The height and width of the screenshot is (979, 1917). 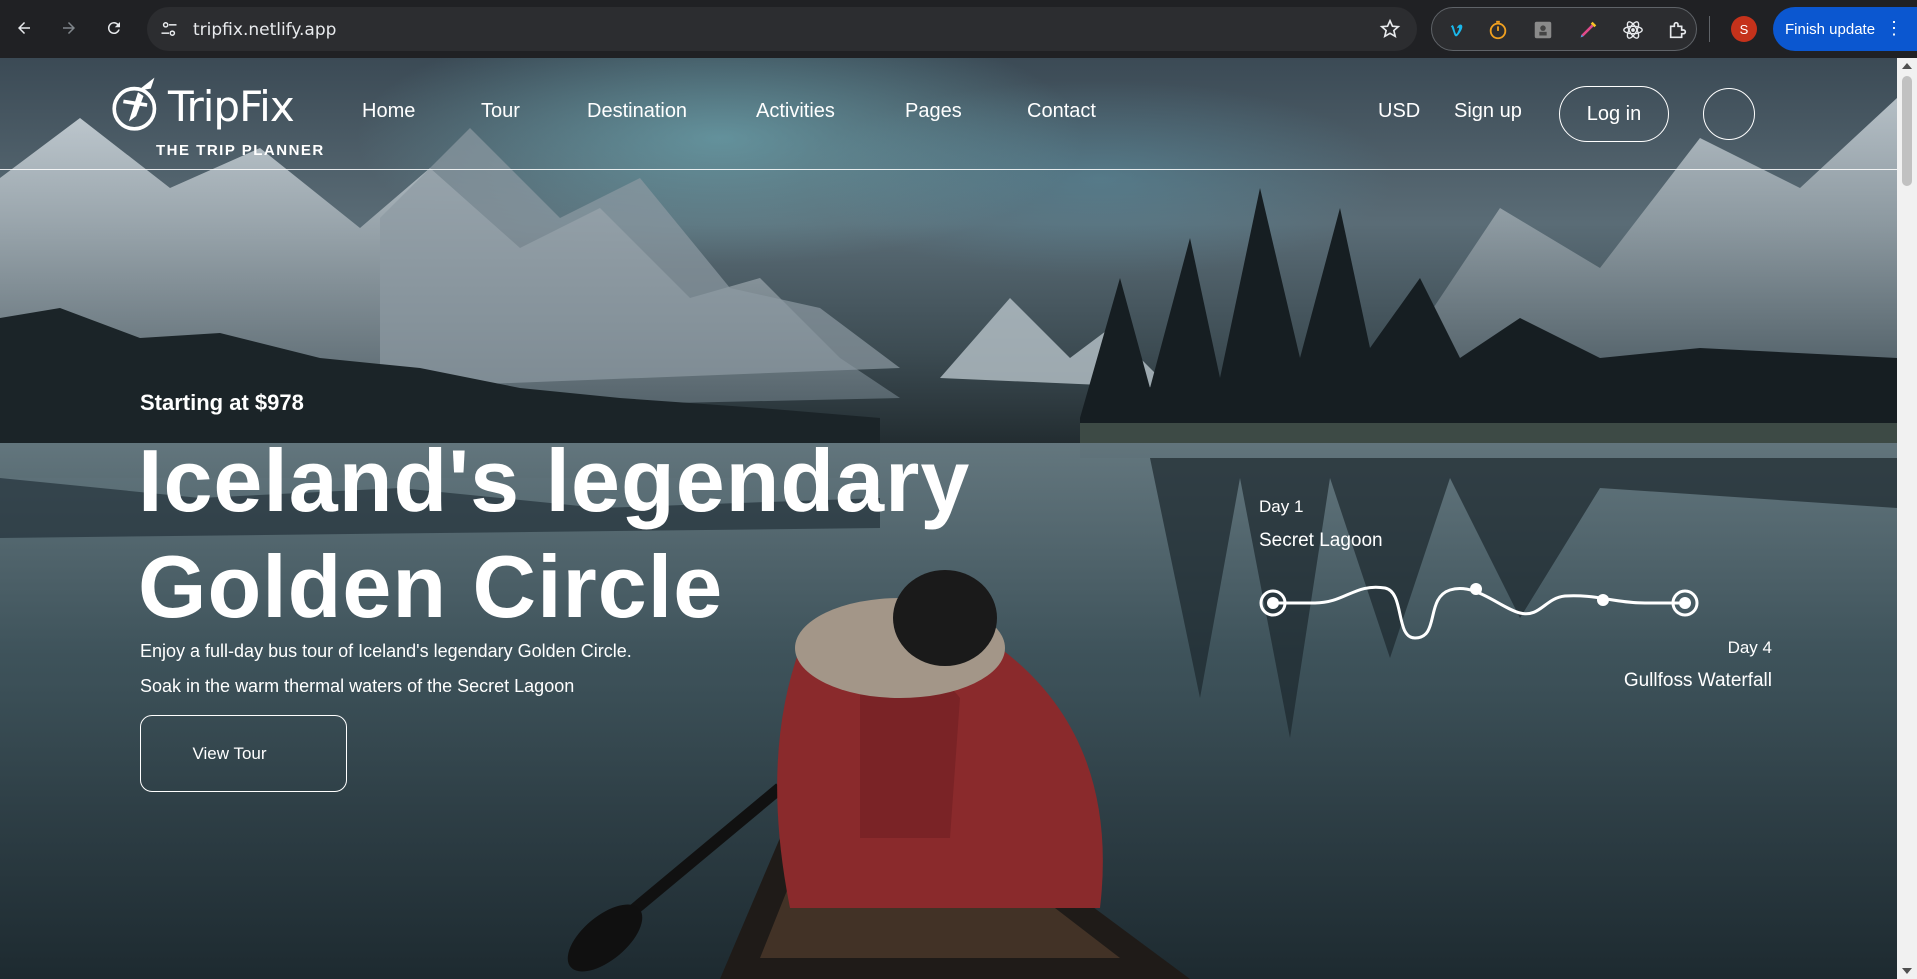 What do you see at coordinates (554, 480) in the screenshot?
I see `headline-line-1: Iceland's legendary` at bounding box center [554, 480].